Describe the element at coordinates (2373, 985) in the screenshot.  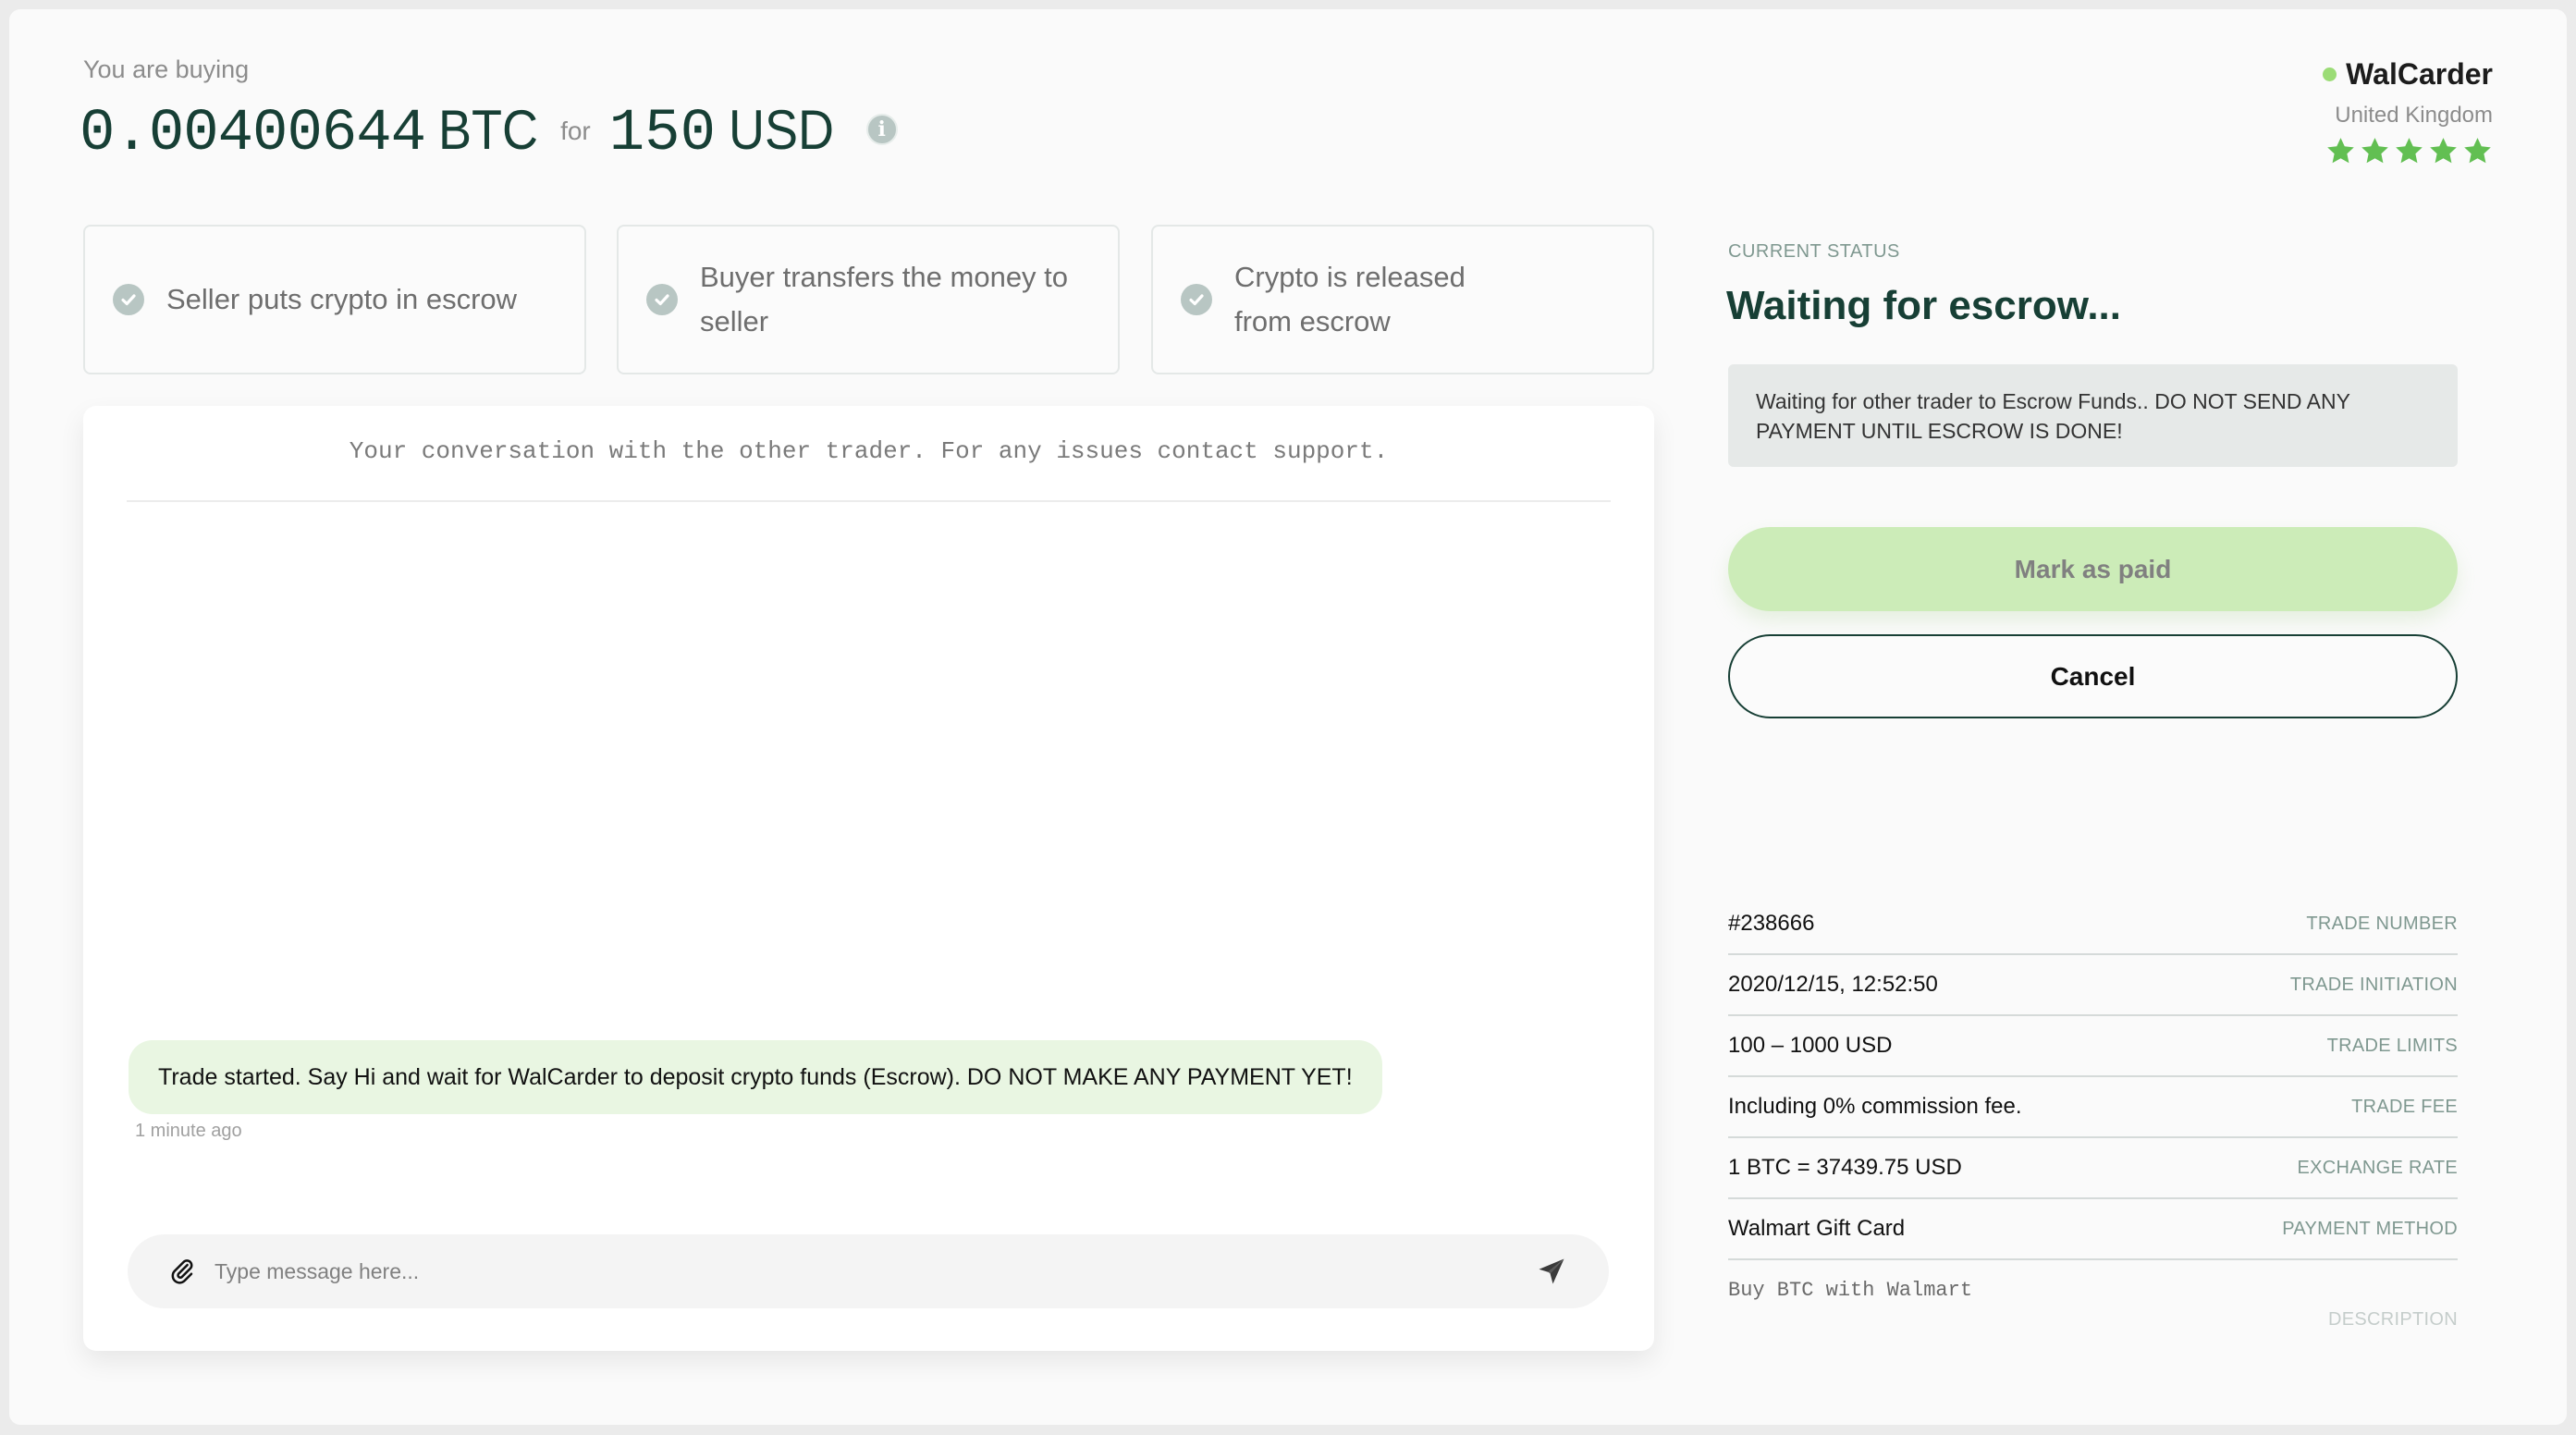
I see `detail-label: TRADE INITIATION` at that location.